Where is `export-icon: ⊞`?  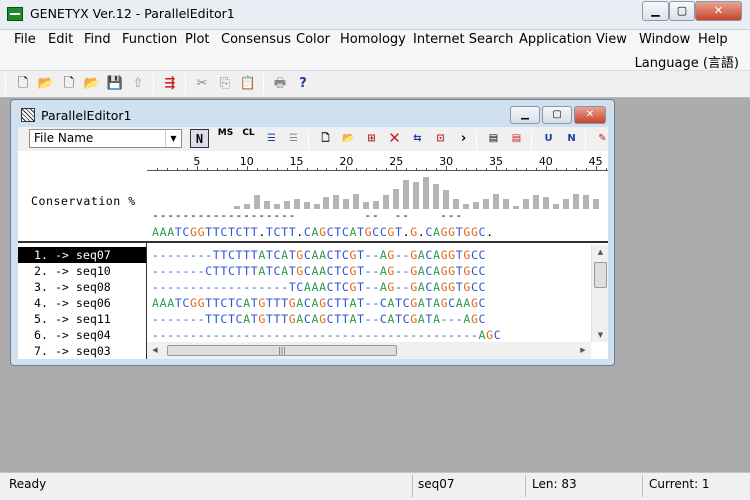
export-icon: ⊞ is located at coordinates (371, 138).